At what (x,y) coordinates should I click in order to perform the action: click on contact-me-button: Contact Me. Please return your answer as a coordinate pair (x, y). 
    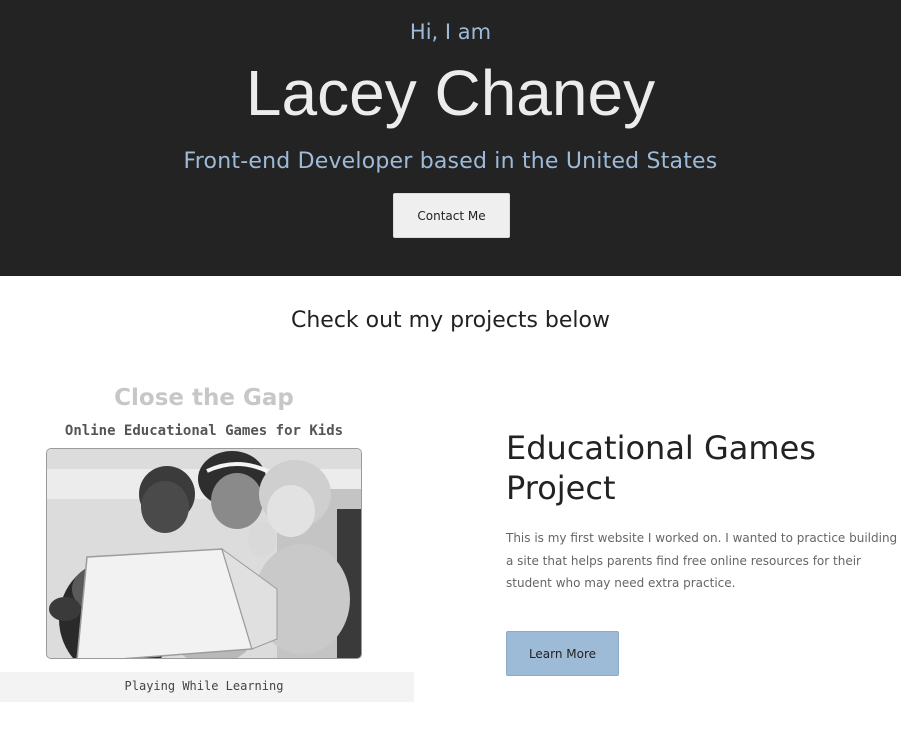
    Looking at the image, I should click on (451, 215).